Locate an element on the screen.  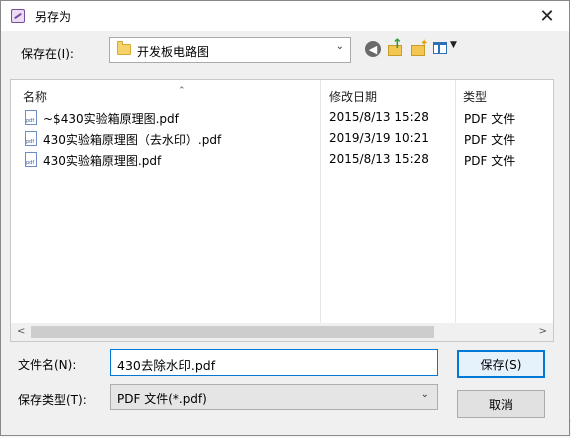
close-icon: ✕ is located at coordinates (547, 16).